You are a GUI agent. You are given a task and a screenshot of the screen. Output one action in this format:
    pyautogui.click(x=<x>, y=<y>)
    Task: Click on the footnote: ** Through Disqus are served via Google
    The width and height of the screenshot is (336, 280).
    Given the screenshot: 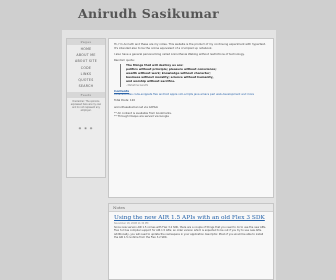 What is the action you would take?
    pyautogui.click(x=141, y=116)
    